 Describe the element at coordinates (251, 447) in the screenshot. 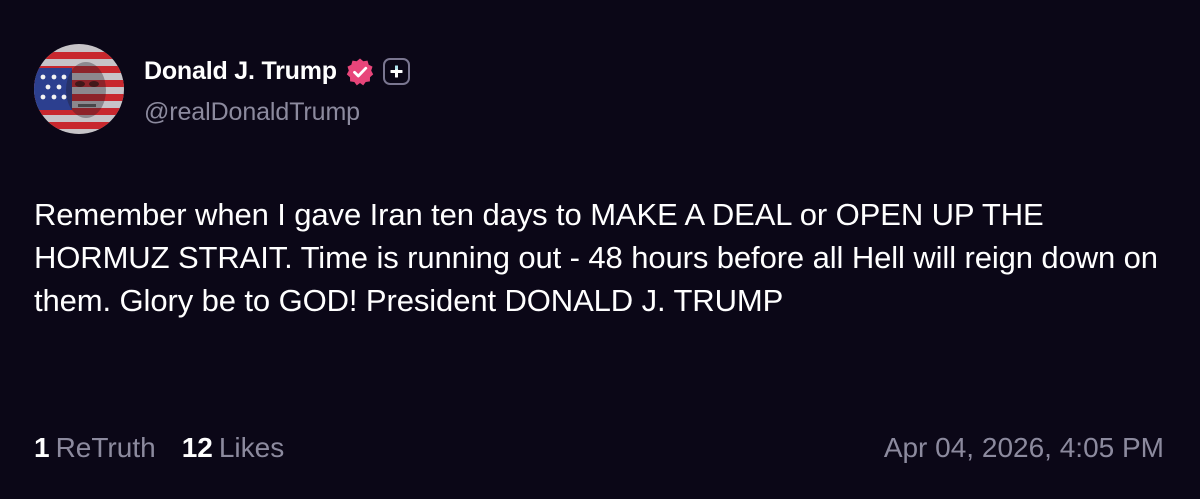

I see `likes-label: Likes` at that location.